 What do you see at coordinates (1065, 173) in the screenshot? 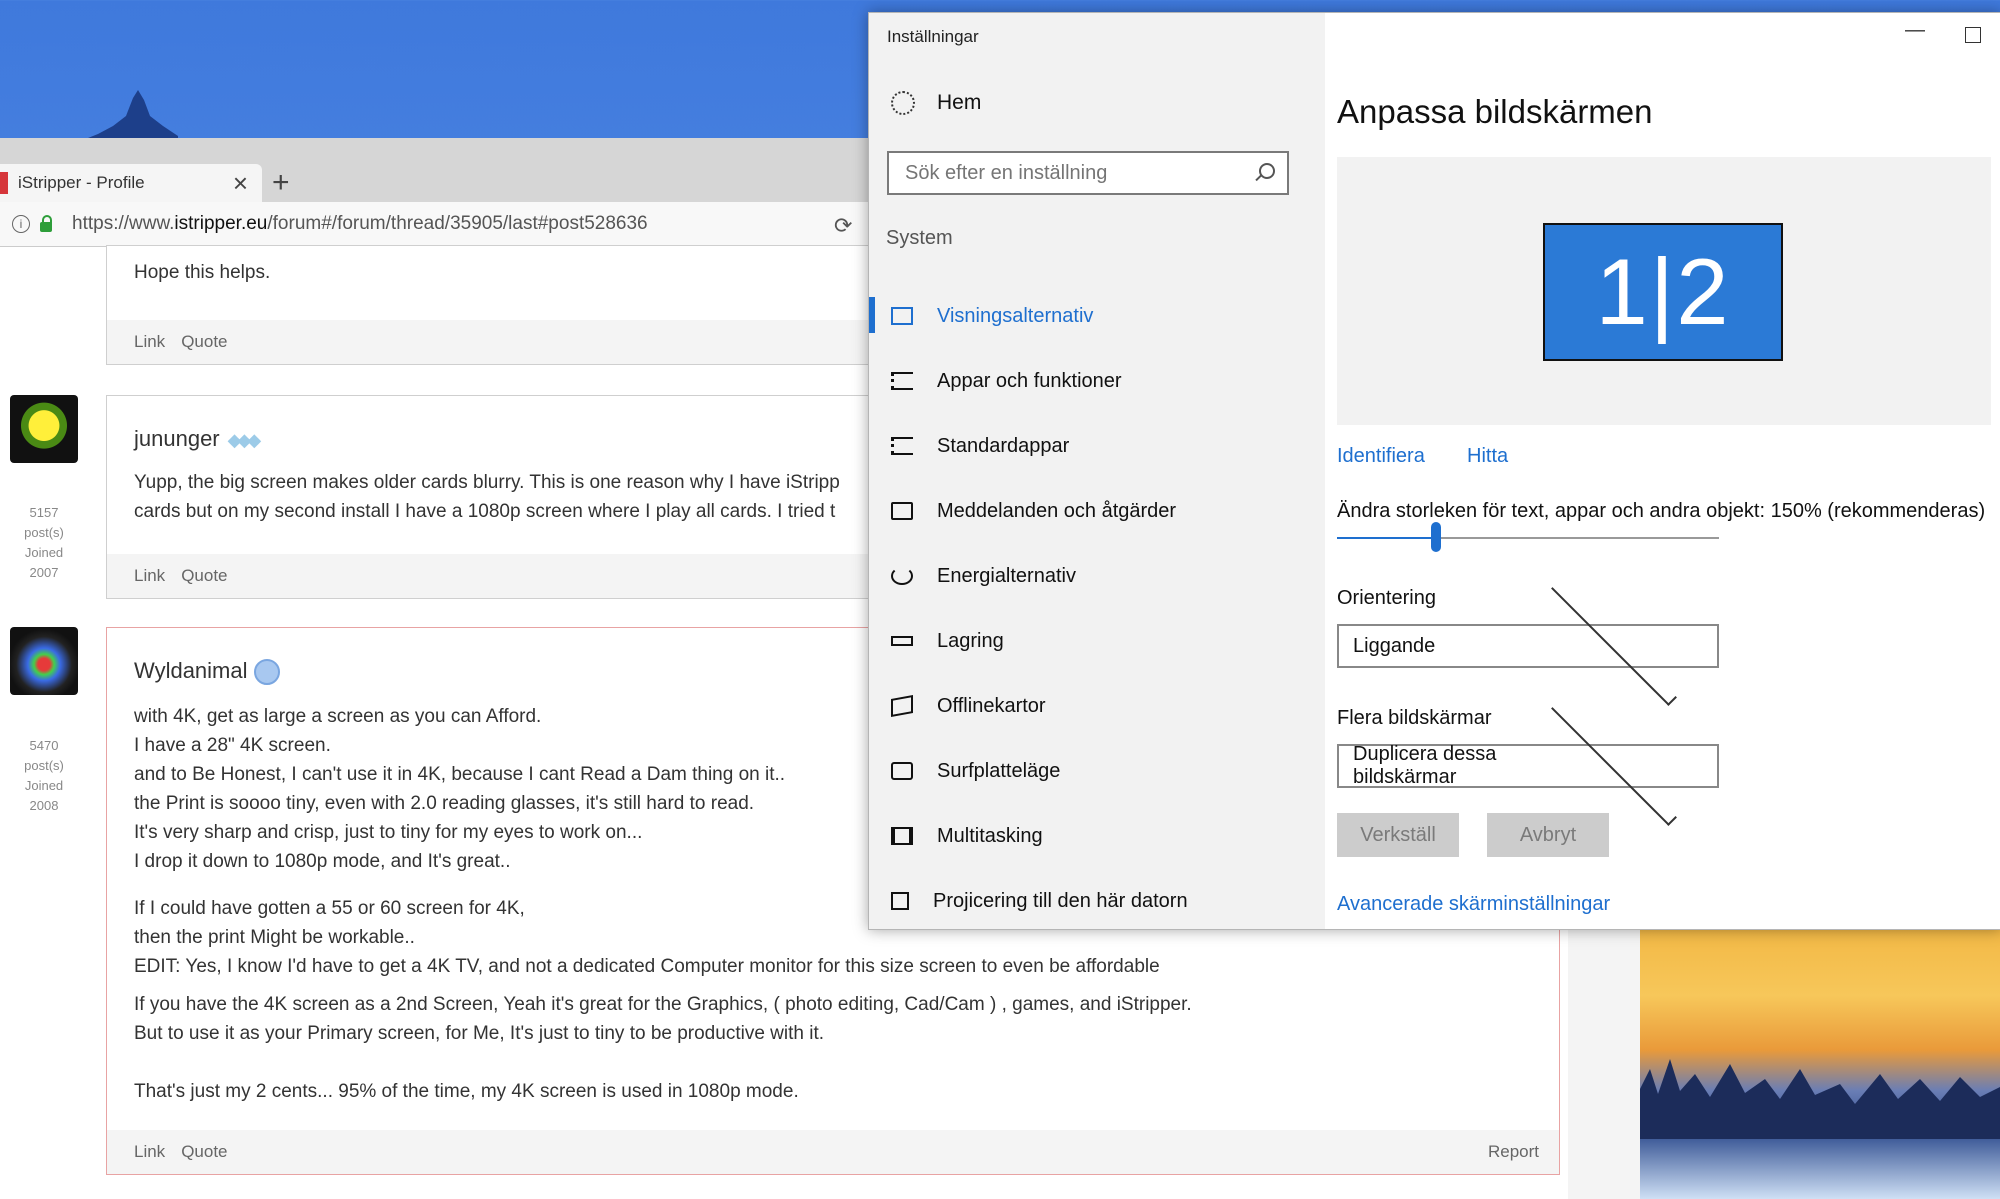
I see `search-input` at bounding box center [1065, 173].